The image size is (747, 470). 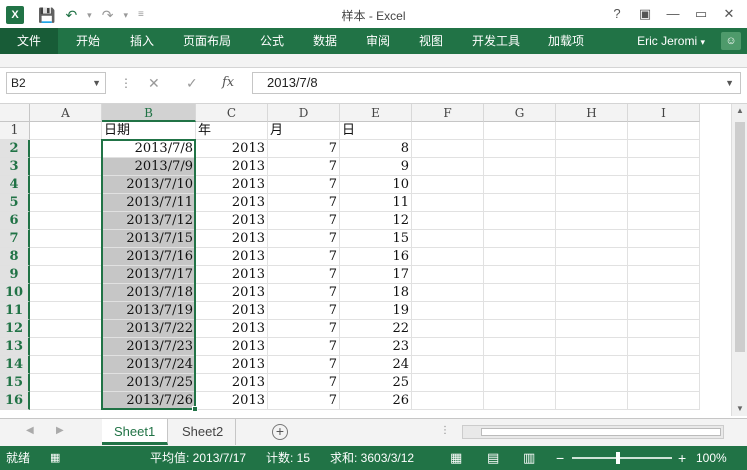 What do you see at coordinates (448, 365) in the screenshot?
I see `cell-f14` at bounding box center [448, 365].